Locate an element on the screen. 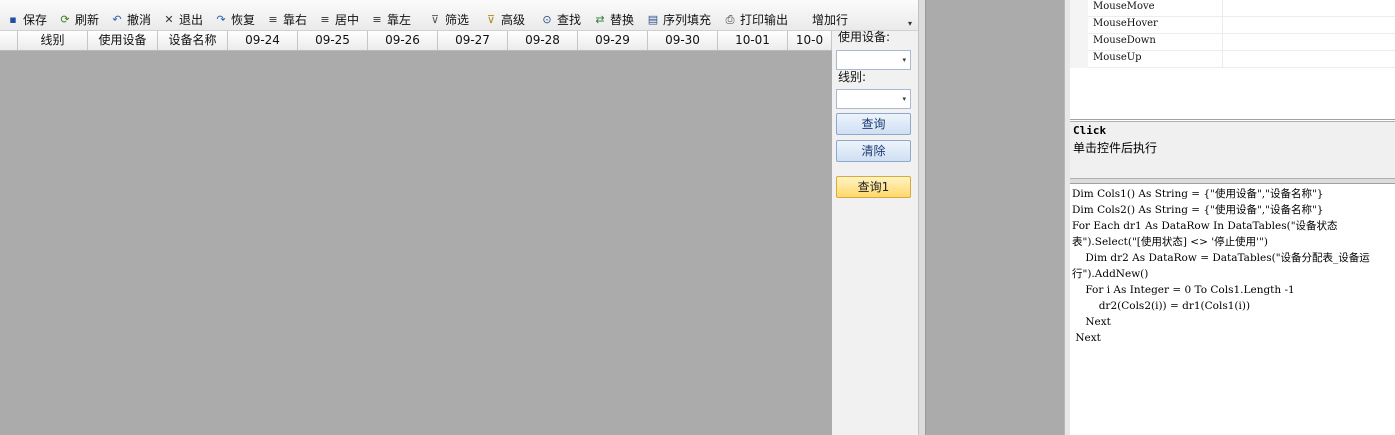  toolbar-button-8: ⊽ 筛选 is located at coordinates (448, 19).